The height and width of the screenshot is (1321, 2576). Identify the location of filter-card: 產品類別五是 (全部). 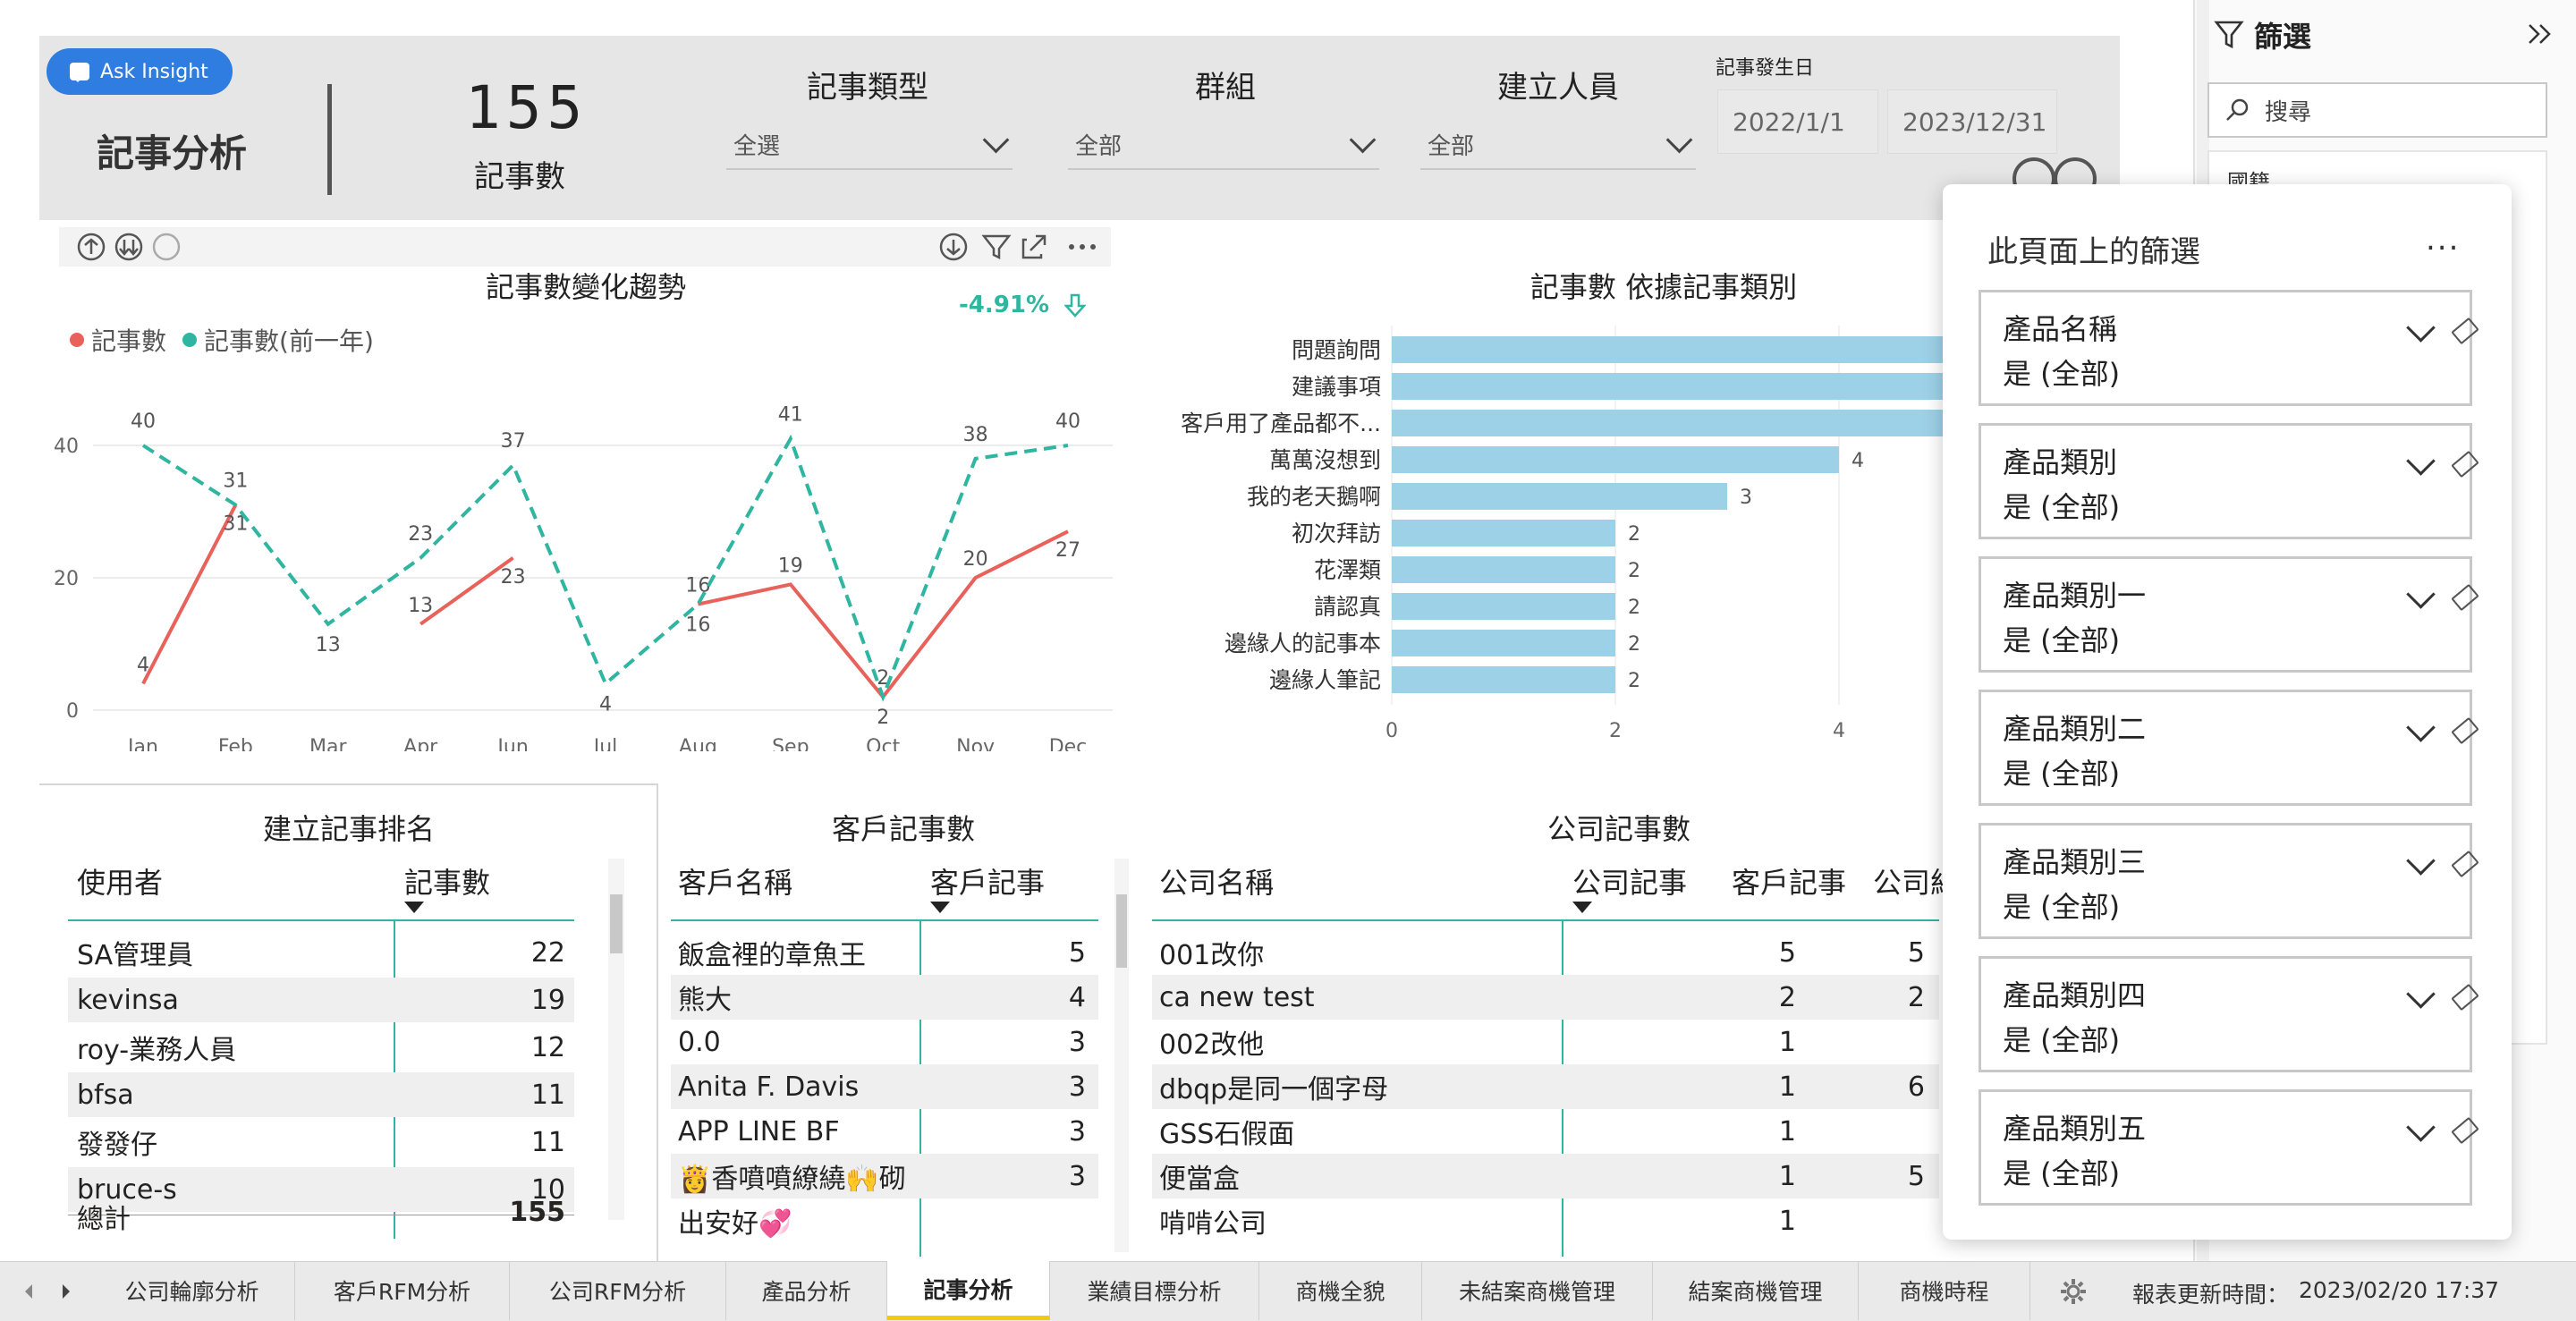
(2229, 1147).